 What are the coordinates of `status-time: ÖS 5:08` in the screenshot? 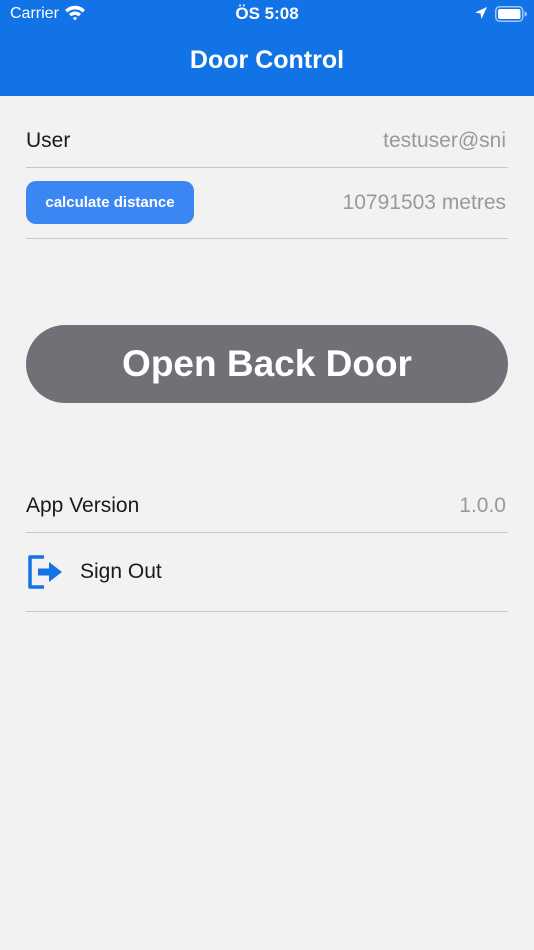 It's located at (267, 13).